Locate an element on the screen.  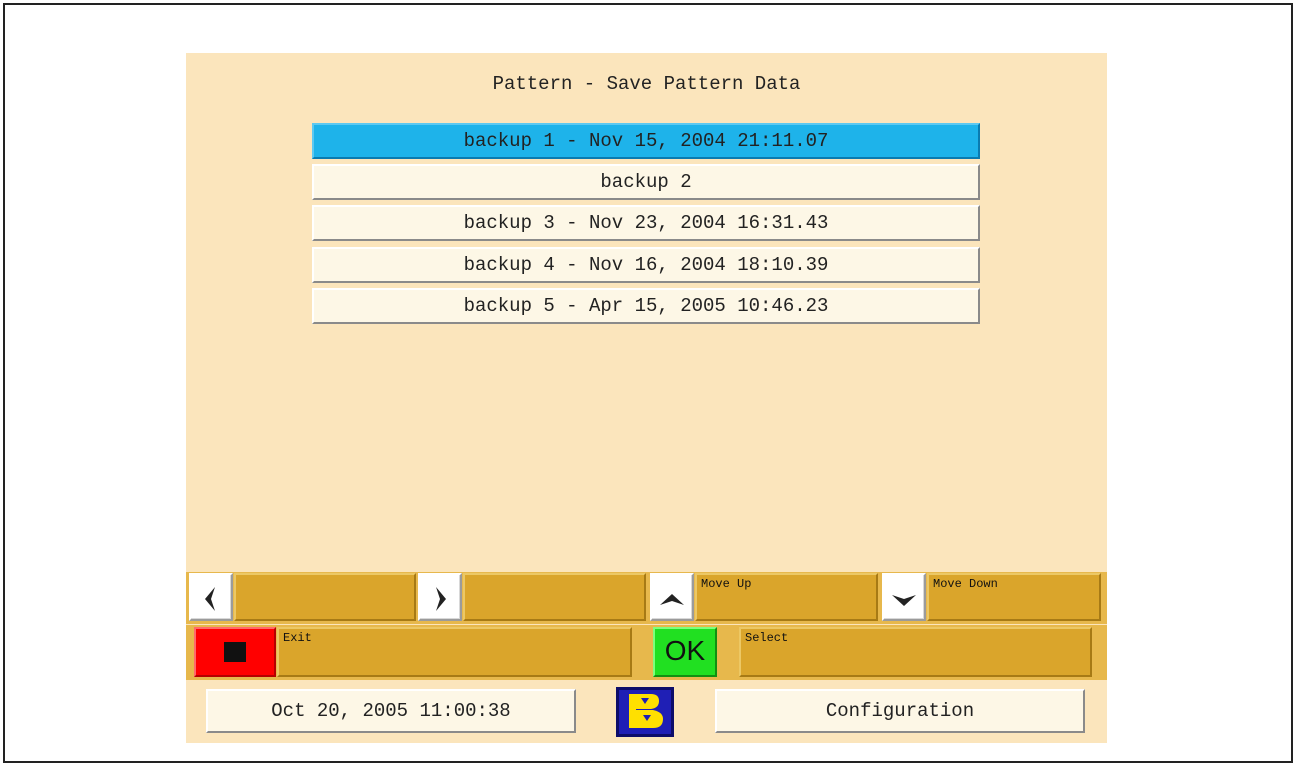
arrow-left-label is located at coordinates (325, 597).